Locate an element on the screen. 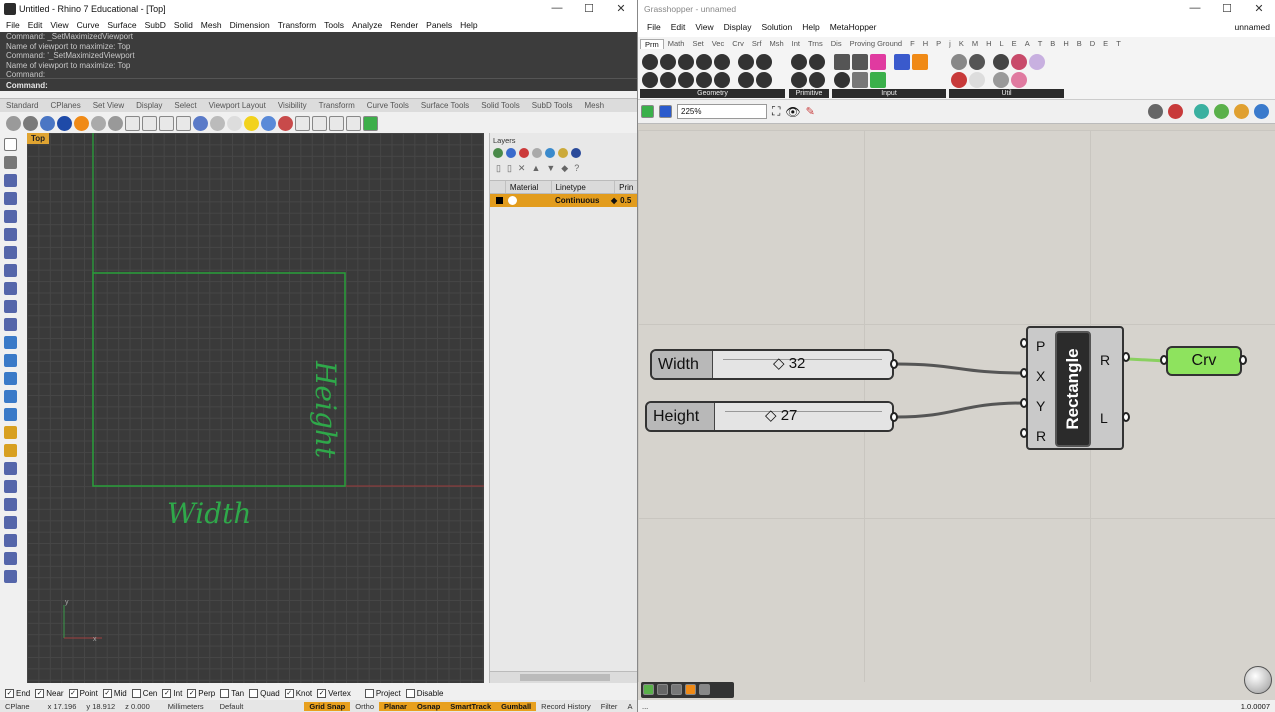 Image resolution: width=1275 pixels, height=712 pixels. gh-menu-display: Display is located at coordinates (738, 27).